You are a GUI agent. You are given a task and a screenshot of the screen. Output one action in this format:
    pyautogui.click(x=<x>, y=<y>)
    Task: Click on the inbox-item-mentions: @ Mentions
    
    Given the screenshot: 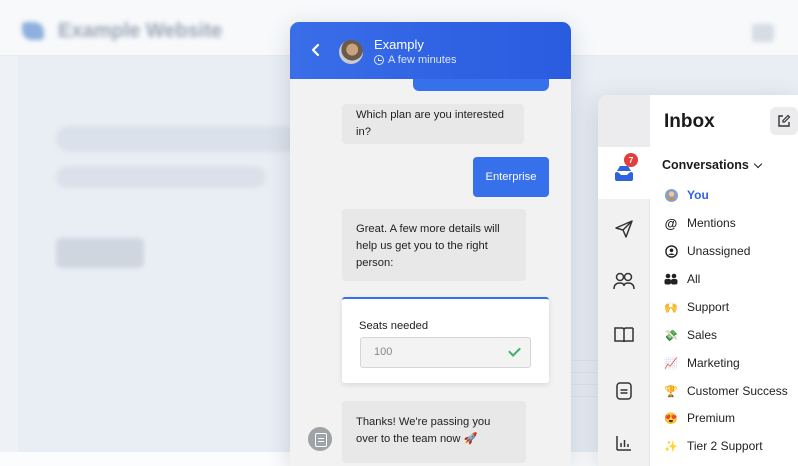 What is the action you would take?
    pyautogui.click(x=700, y=223)
    